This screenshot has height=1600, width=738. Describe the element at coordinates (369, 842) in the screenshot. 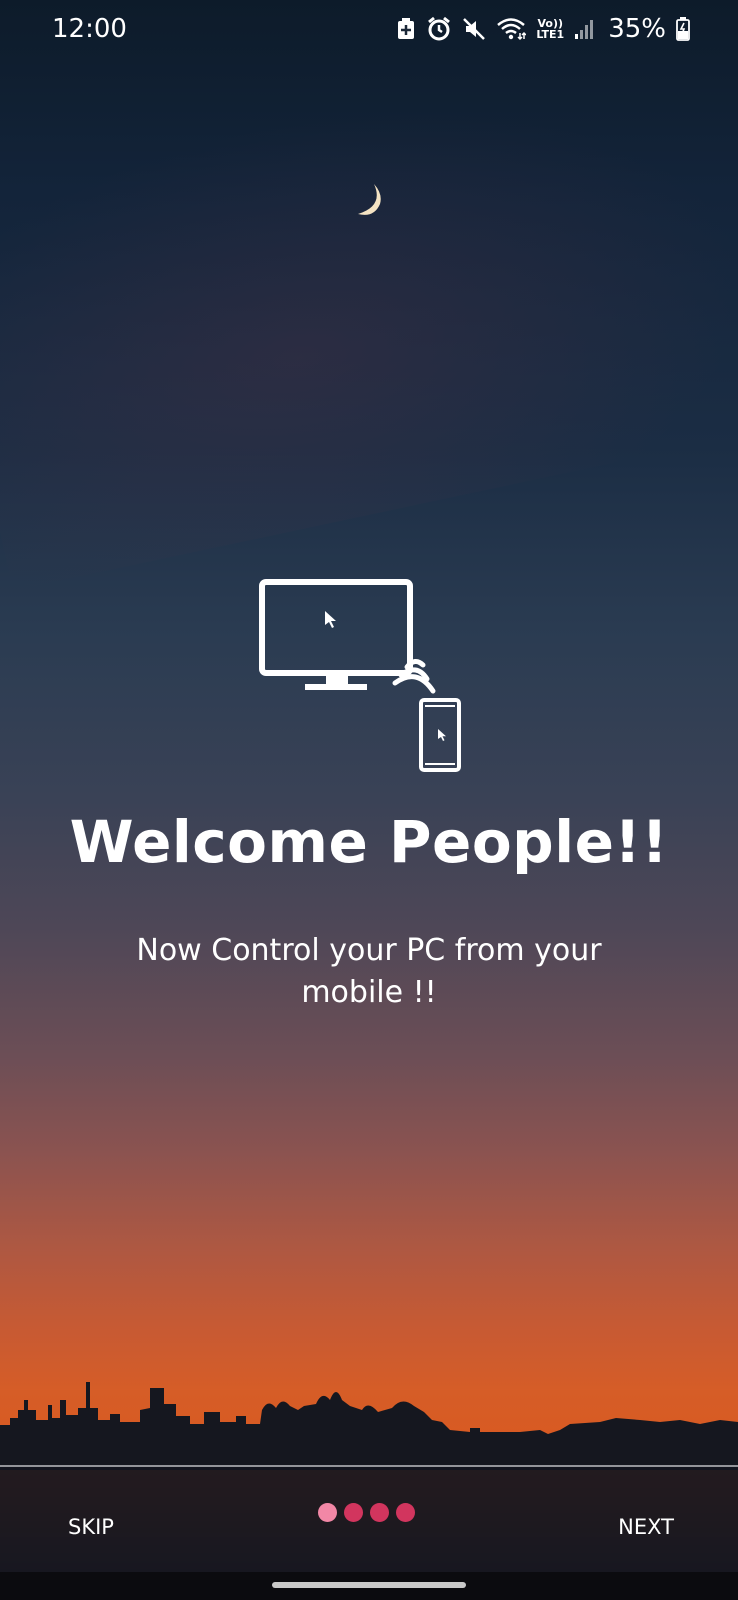

I see `welcome-title: Welcome People!!` at that location.